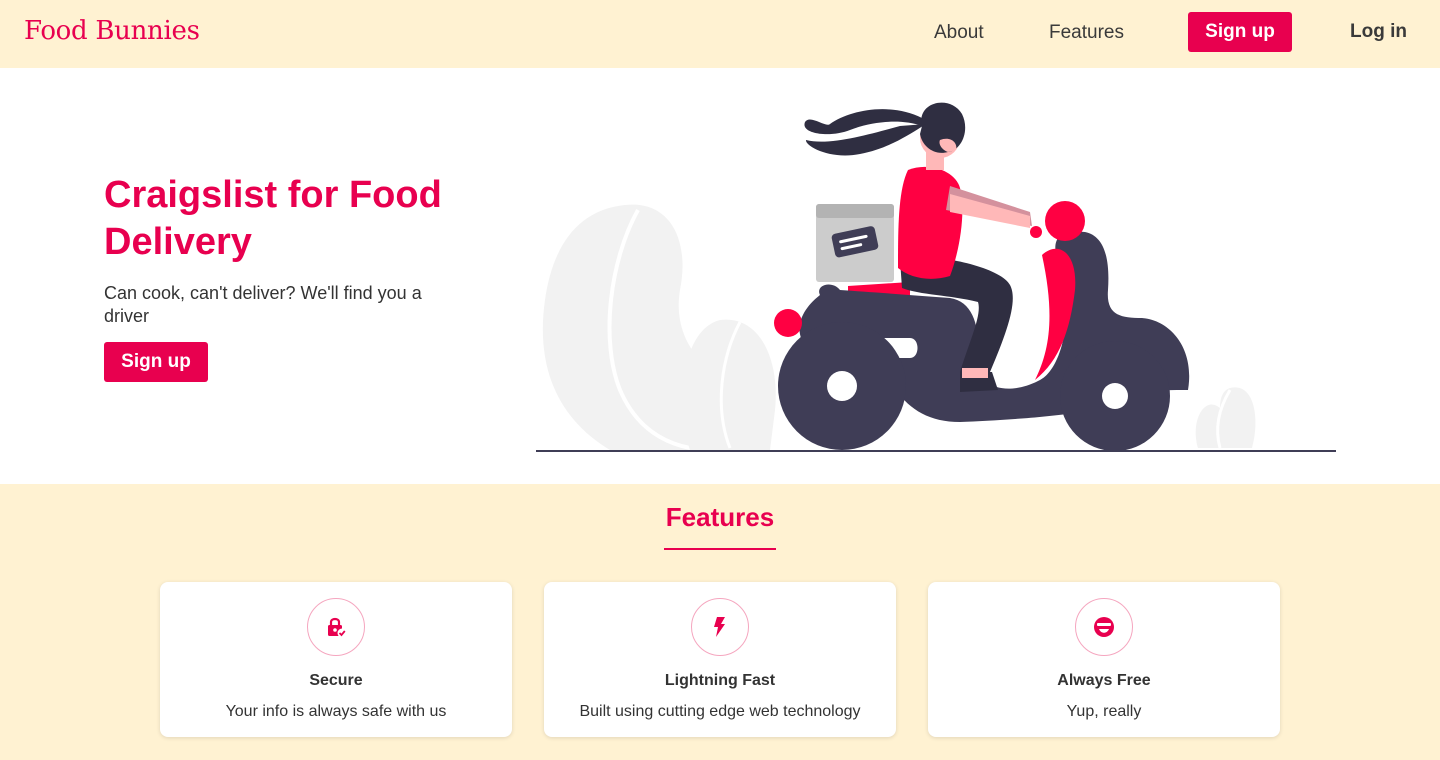 This screenshot has height=760, width=1440. Describe the element at coordinates (1104, 627) in the screenshot. I see `smile-icon` at that location.